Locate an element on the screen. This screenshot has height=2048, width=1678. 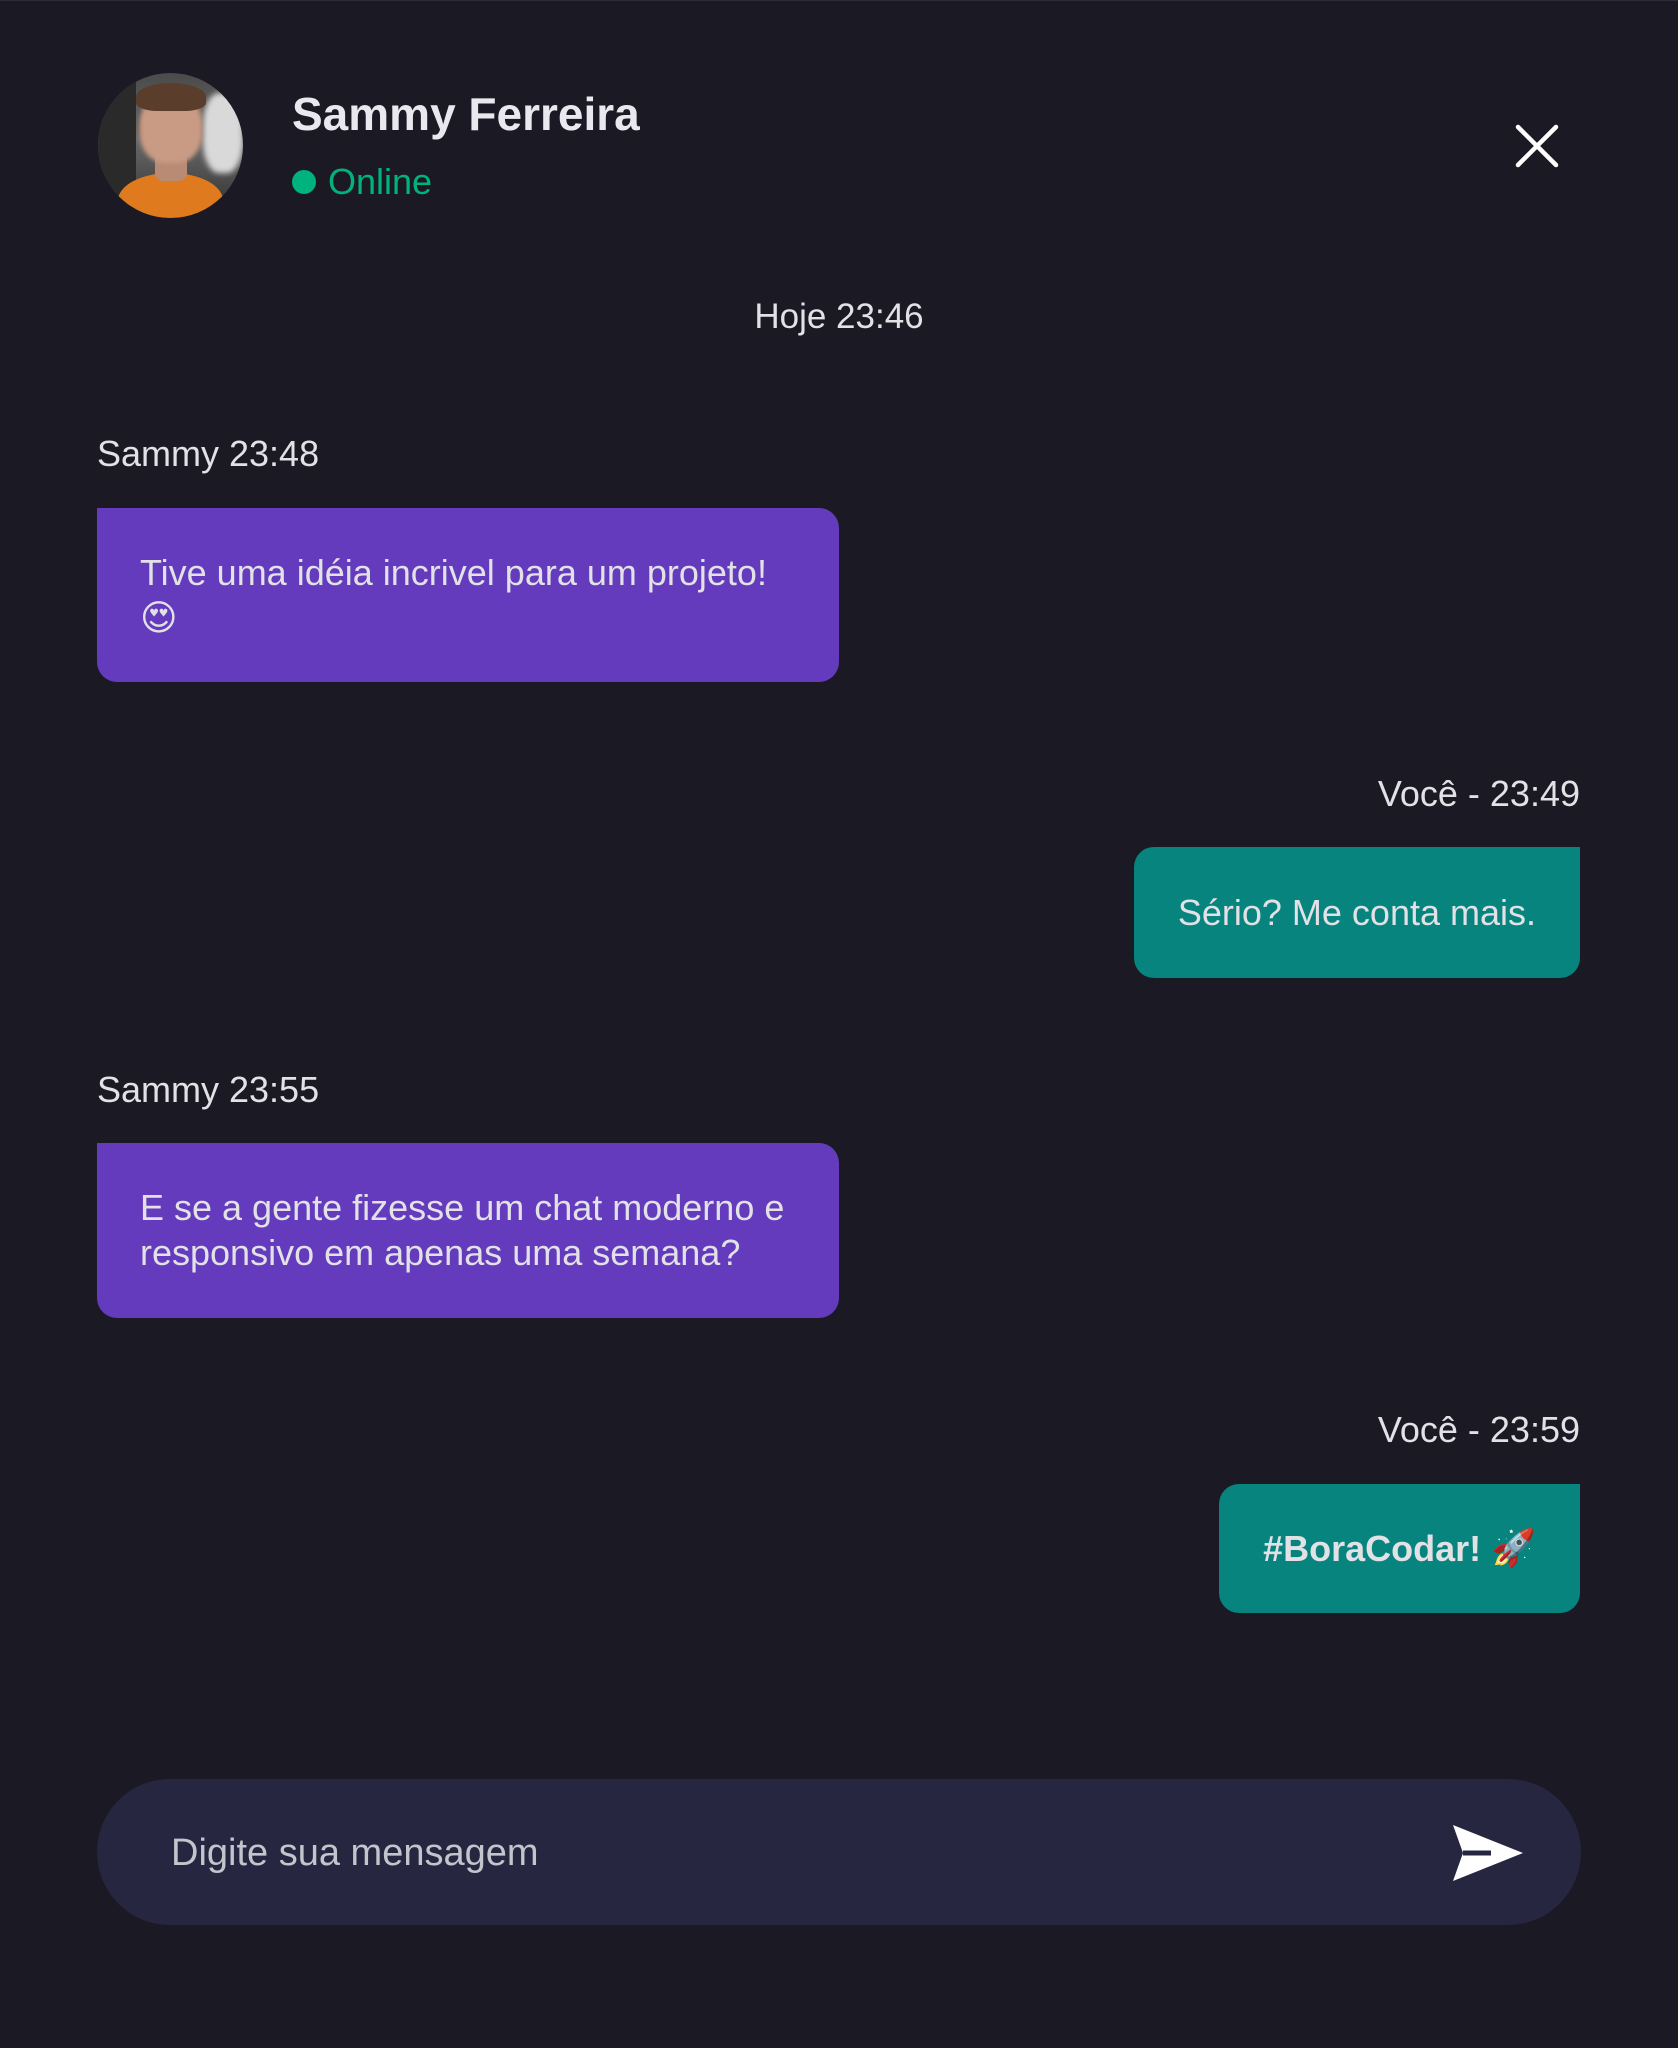
close-icon is located at coordinates (1537, 146).